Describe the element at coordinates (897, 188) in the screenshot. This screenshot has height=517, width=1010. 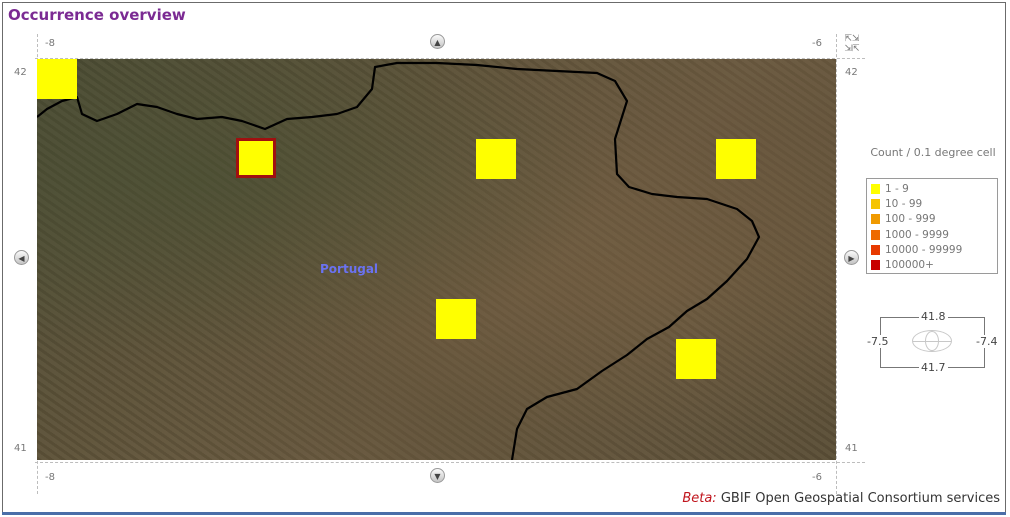
I see `legend-label: 1 - 9` at that location.